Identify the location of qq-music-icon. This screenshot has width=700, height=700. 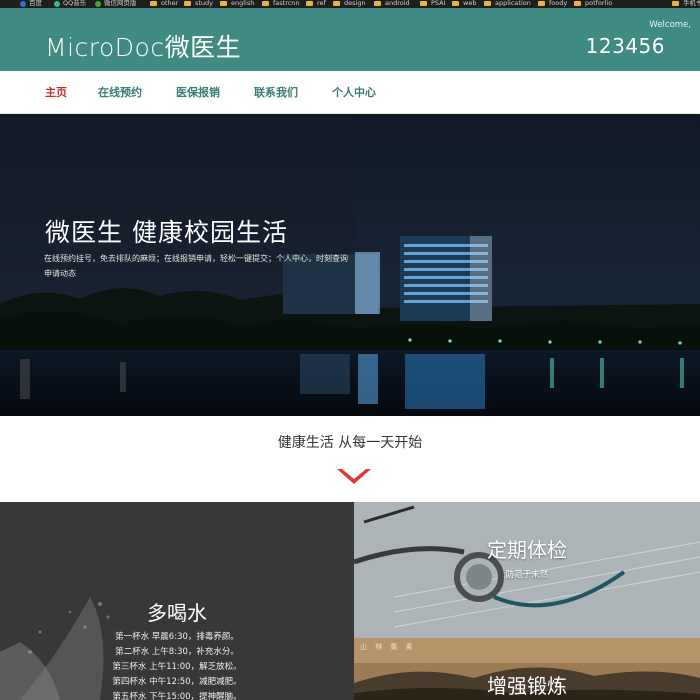
(57, 3).